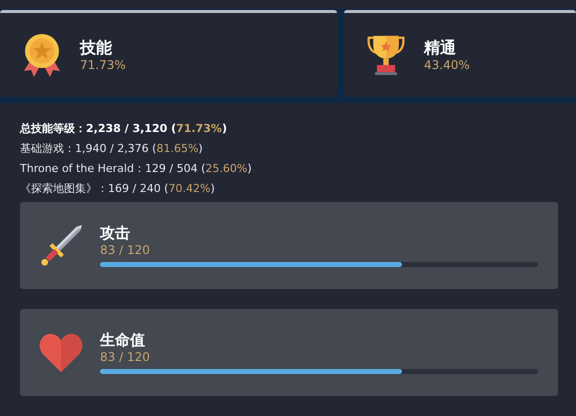 This screenshot has height=416, width=576. What do you see at coordinates (386, 55) in the screenshot?
I see `trophy-icon` at bounding box center [386, 55].